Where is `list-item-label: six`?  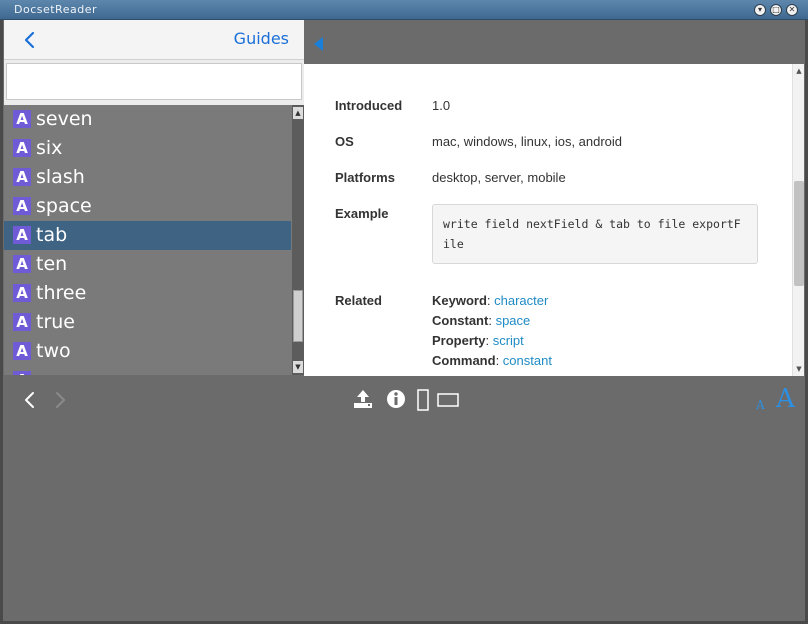 list-item-label: six is located at coordinates (49, 148).